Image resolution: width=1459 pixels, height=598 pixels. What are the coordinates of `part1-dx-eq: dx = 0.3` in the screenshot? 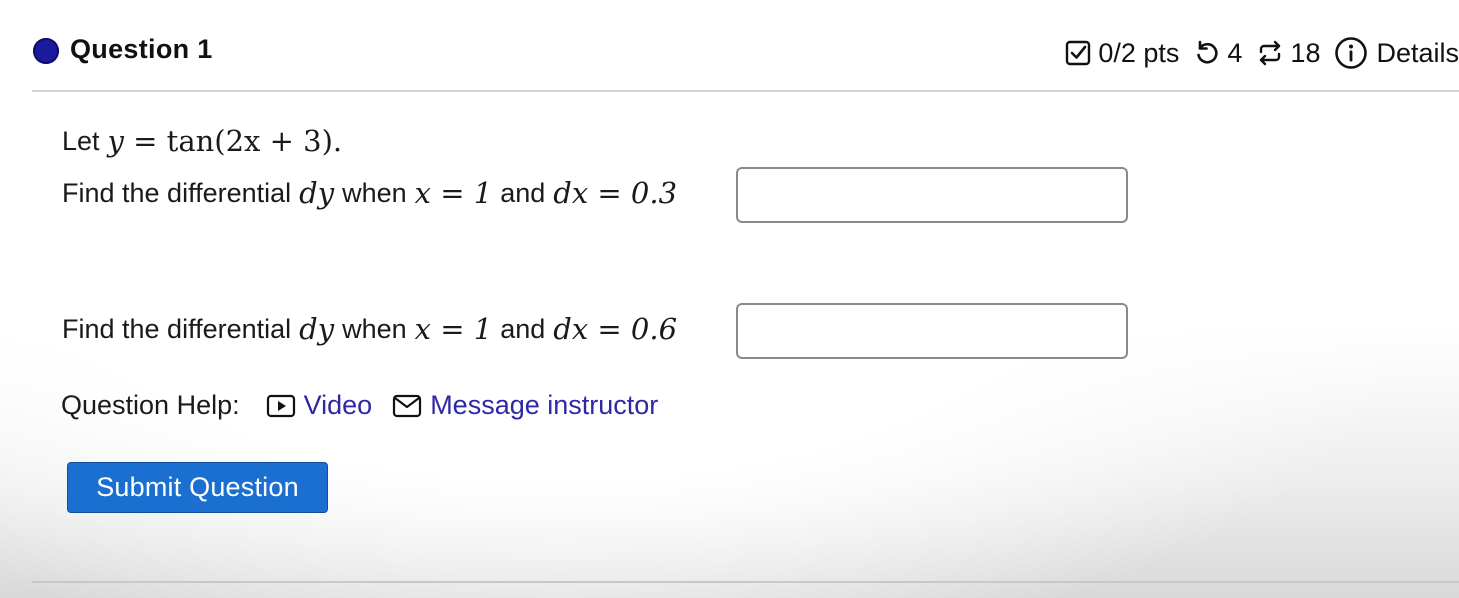 It's located at (615, 193).